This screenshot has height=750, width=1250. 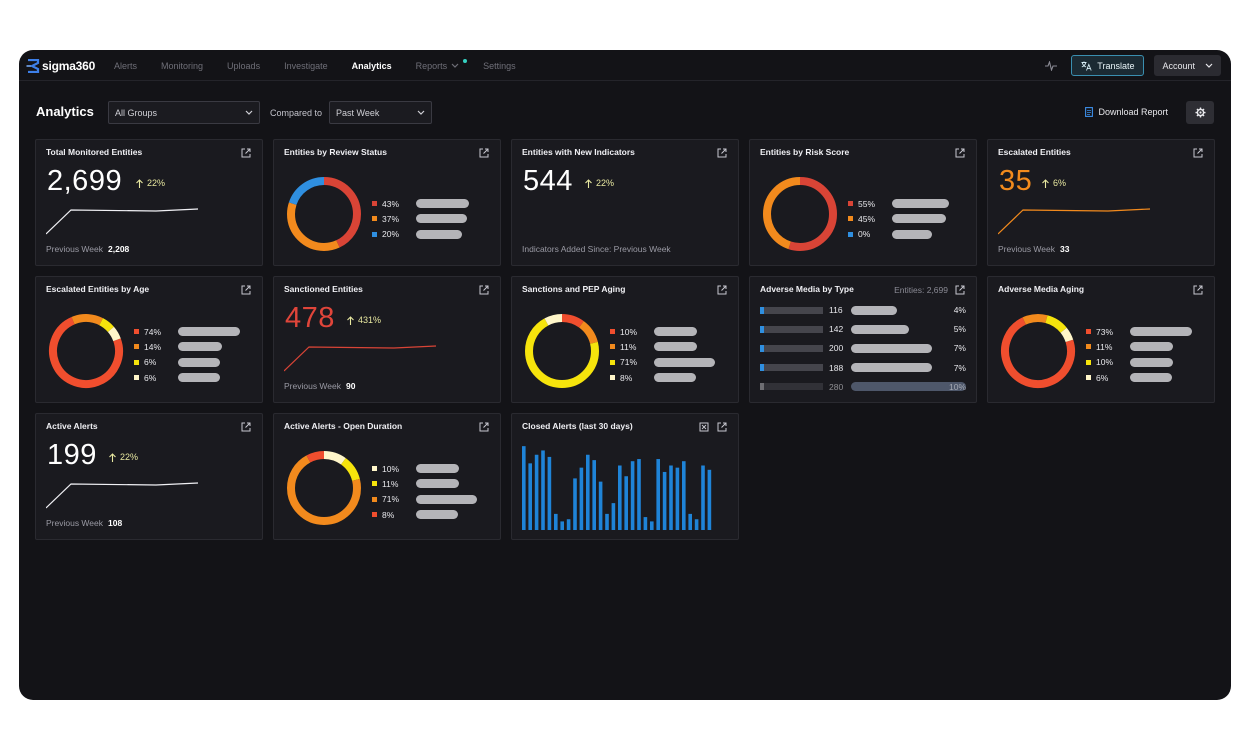 What do you see at coordinates (574, 289) in the screenshot?
I see `card-title: Sanctions and PEP Aging` at bounding box center [574, 289].